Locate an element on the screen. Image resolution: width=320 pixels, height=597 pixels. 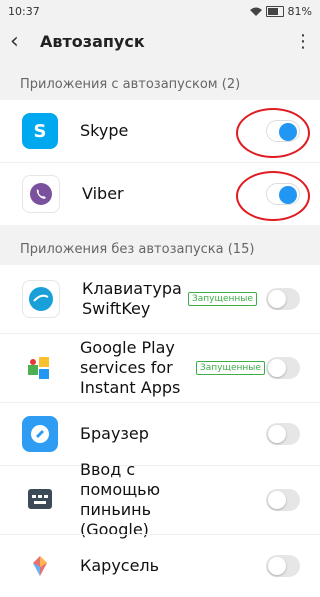
carousel-icon is located at coordinates (40, 566).